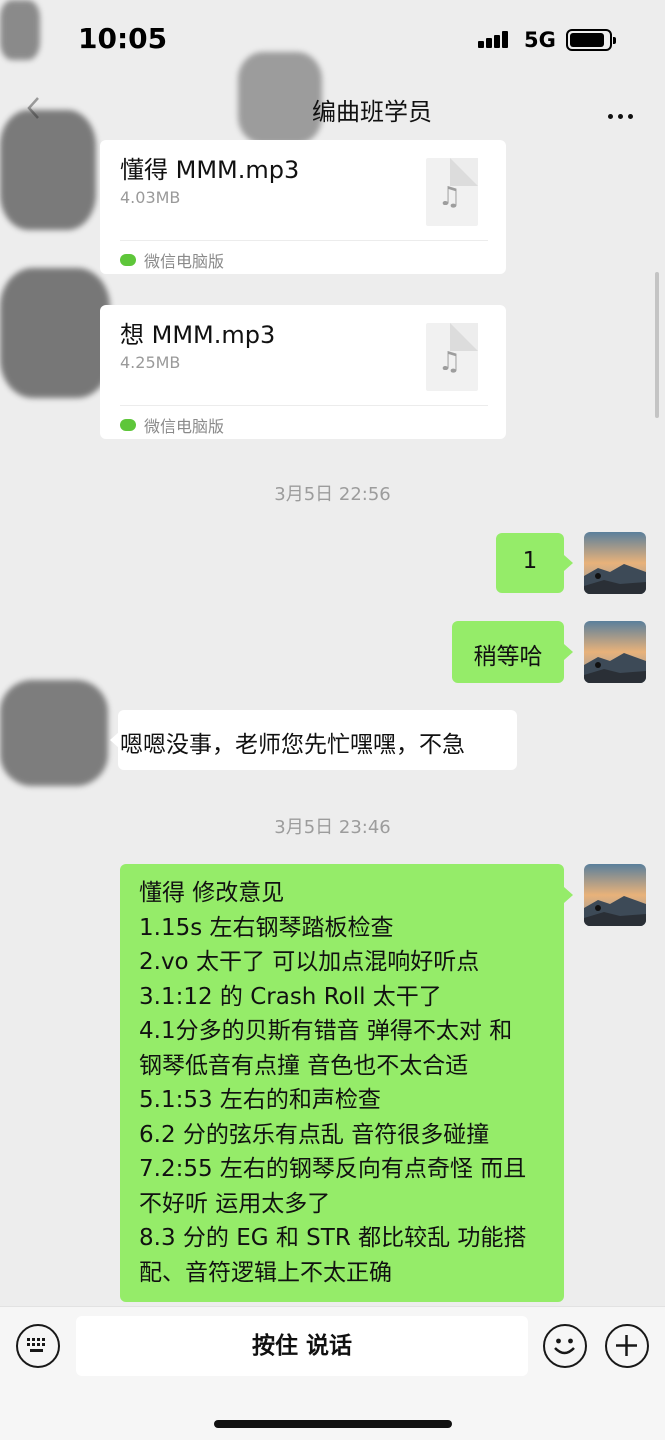  What do you see at coordinates (508, 657) in the screenshot?
I see `message-text: 稍等哈` at bounding box center [508, 657].